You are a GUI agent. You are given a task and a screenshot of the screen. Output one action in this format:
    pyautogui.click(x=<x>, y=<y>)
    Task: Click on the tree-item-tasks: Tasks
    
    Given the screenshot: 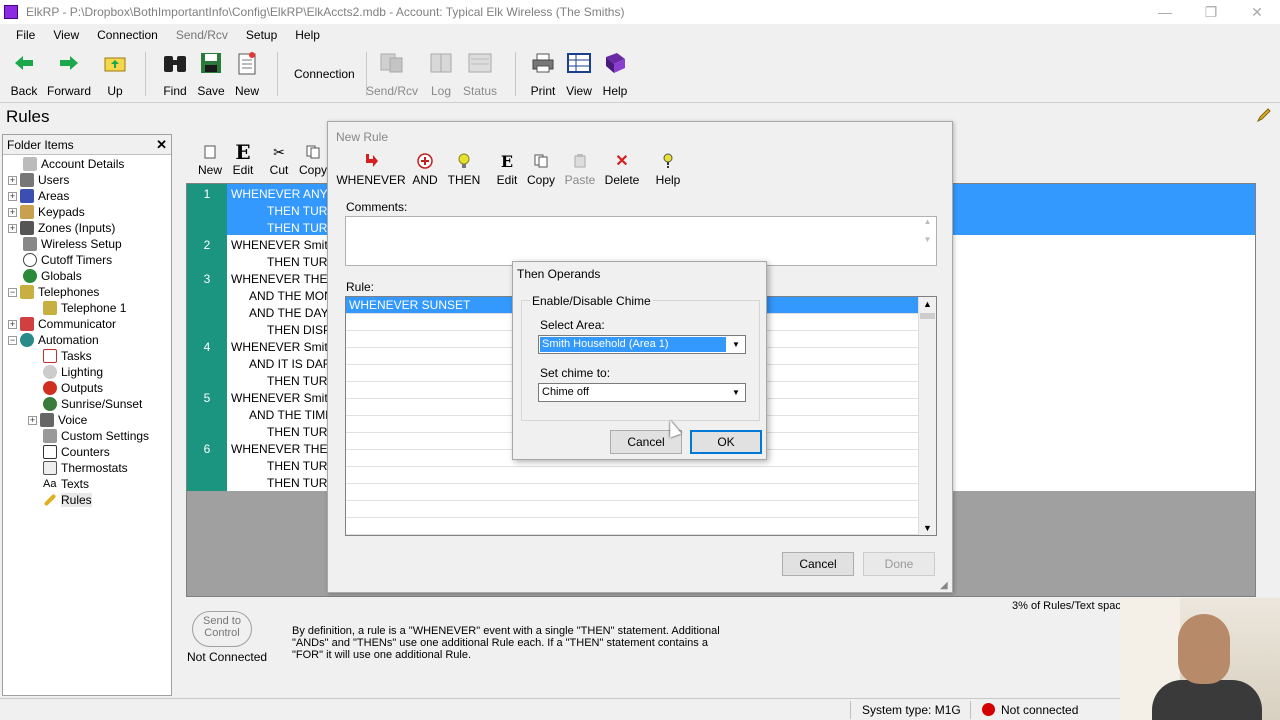 What is the action you would take?
    pyautogui.click(x=67, y=356)
    